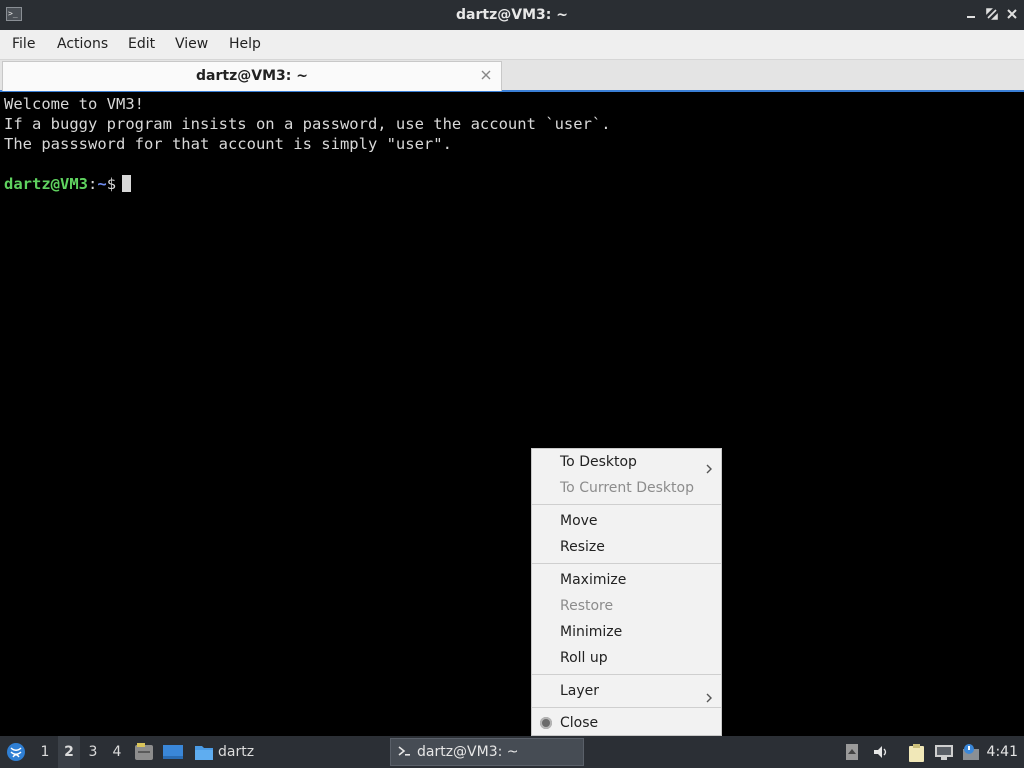  I want to click on workspace-3: 3, so click(93, 752).